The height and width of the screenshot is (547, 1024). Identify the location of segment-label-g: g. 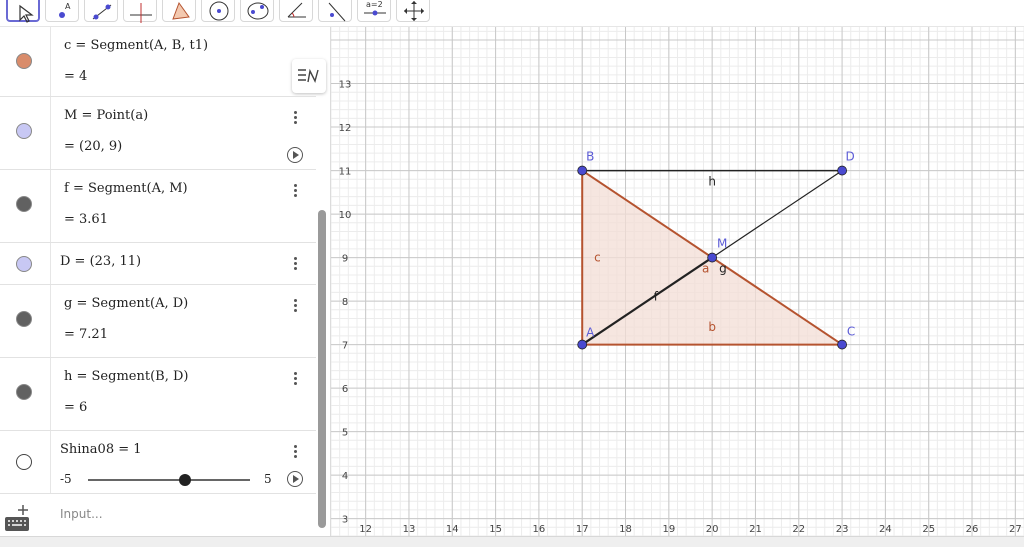
(723, 268).